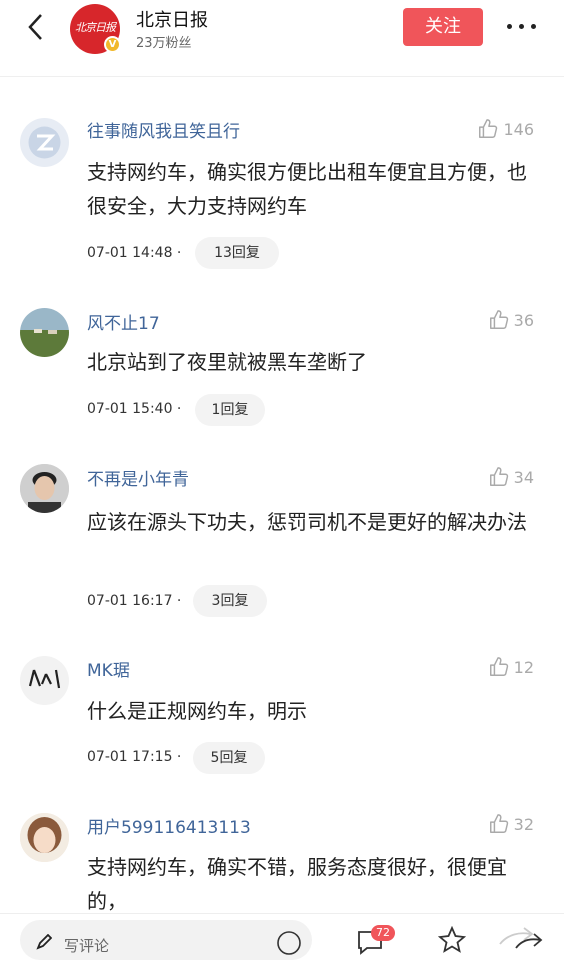  I want to click on sketch-avatar-icon, so click(44, 679).